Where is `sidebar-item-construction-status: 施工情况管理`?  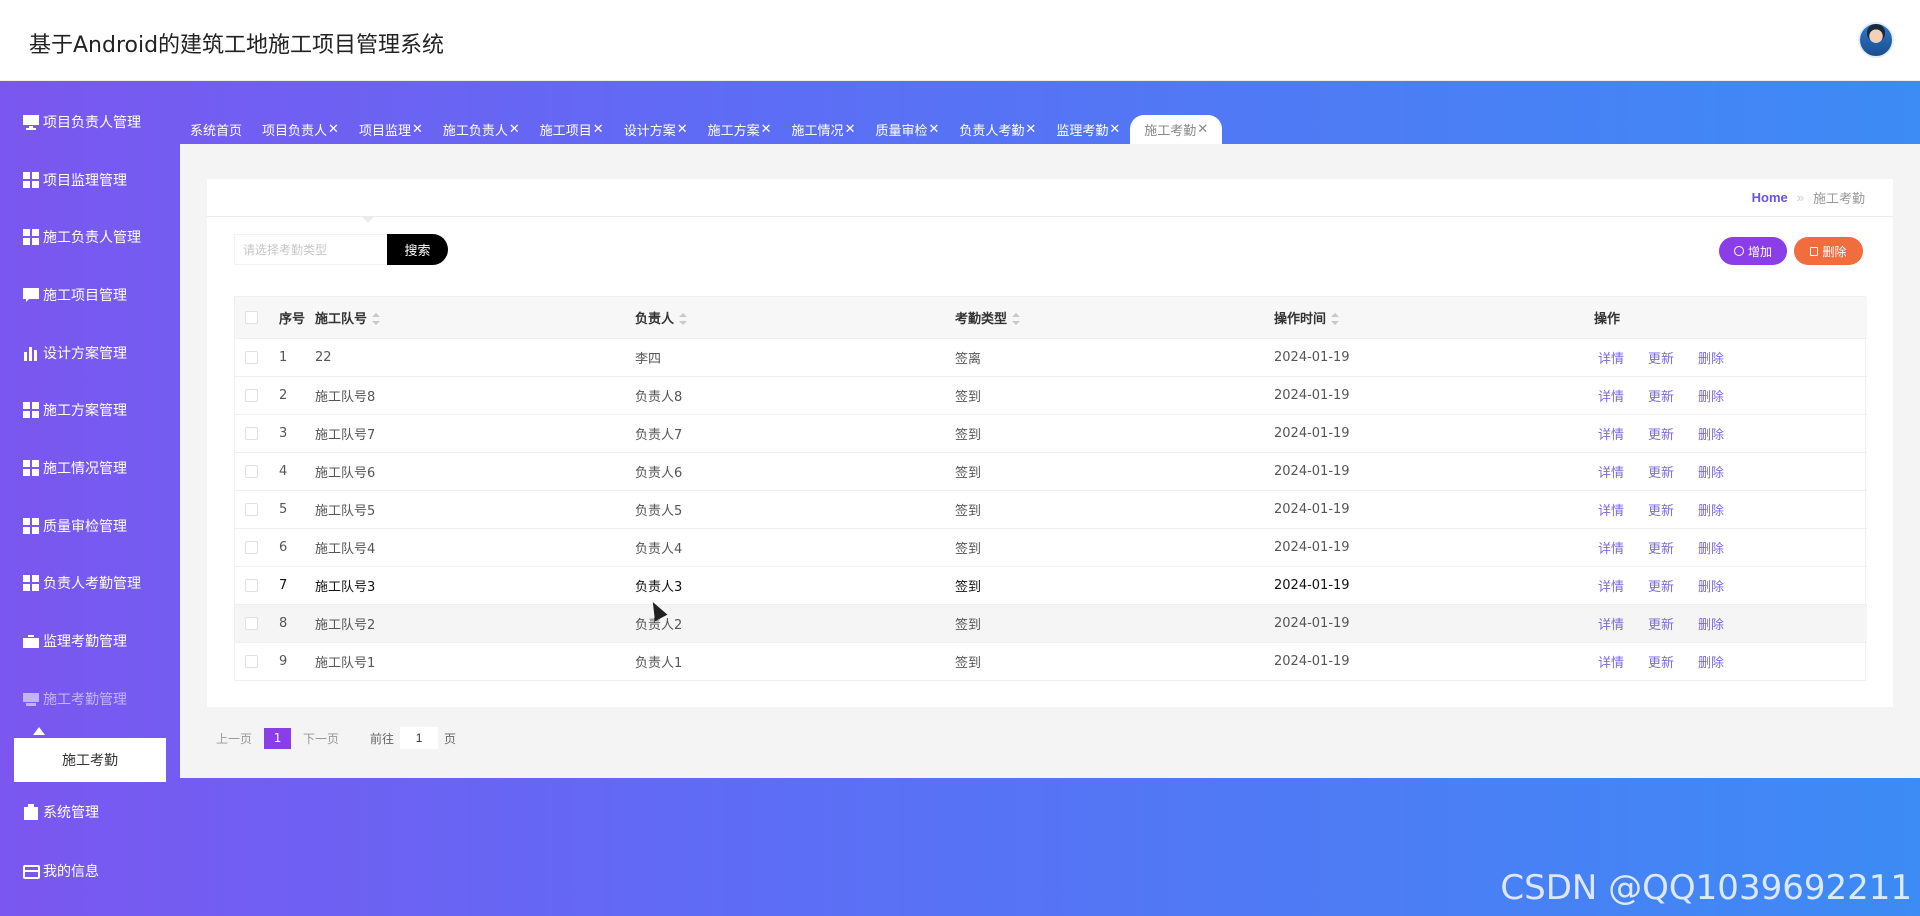 sidebar-item-construction-status: 施工情况管理 is located at coordinates (90, 468).